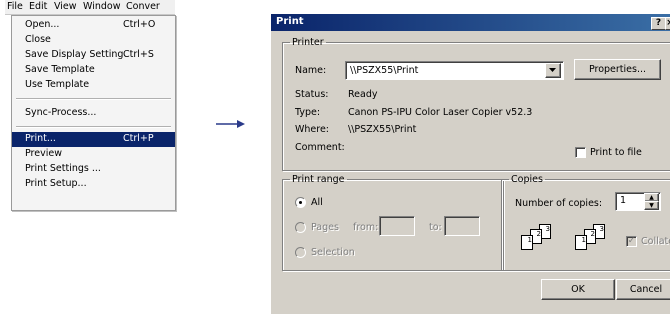 The width and height of the screenshot is (670, 314). Describe the element at coordinates (363, 94) in the screenshot. I see `status-value: Ready` at that location.